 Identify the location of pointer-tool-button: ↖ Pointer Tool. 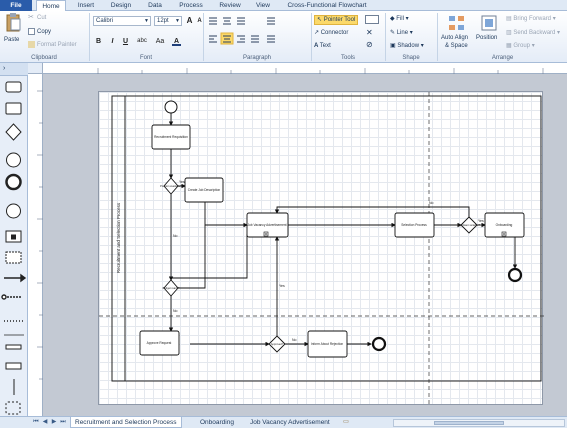
(336, 20).